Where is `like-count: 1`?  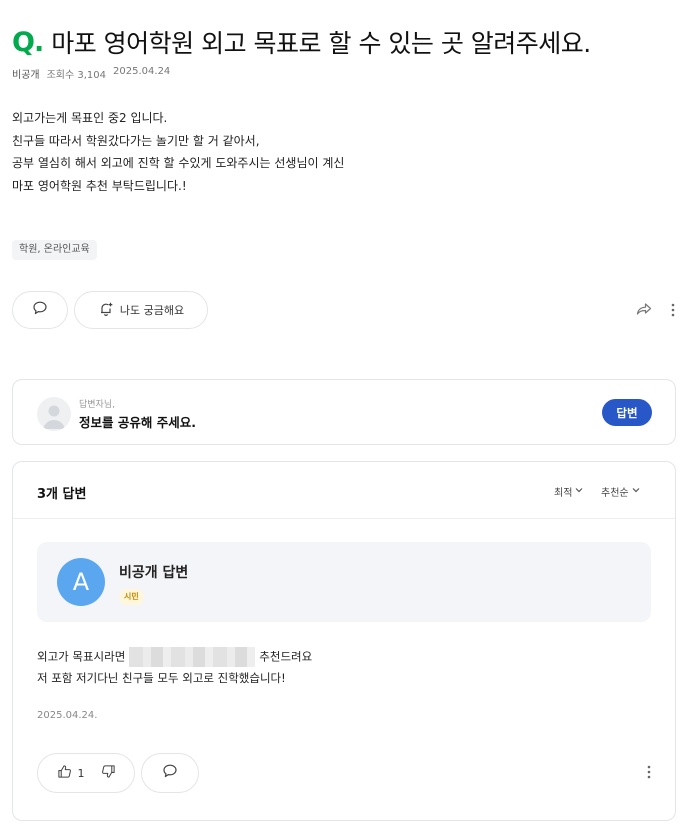 like-count: 1 is located at coordinates (81, 773).